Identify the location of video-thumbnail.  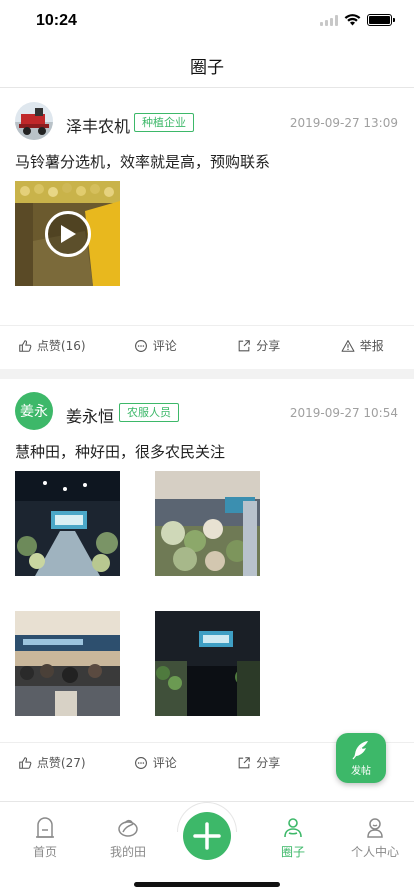
(67, 233).